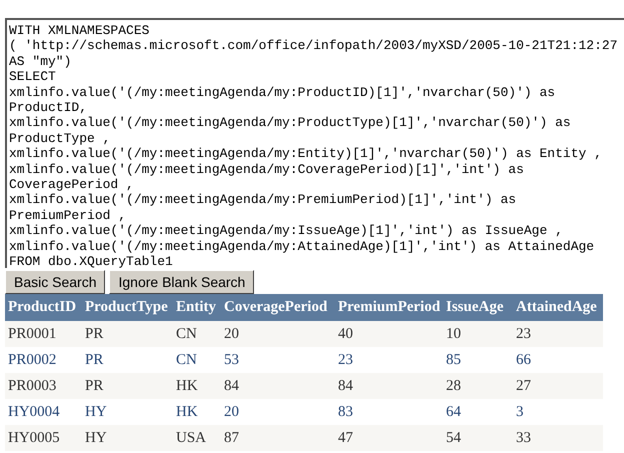 This screenshot has width=624, height=453. I want to click on search-button: Ignore Blank Search, so click(181, 282).